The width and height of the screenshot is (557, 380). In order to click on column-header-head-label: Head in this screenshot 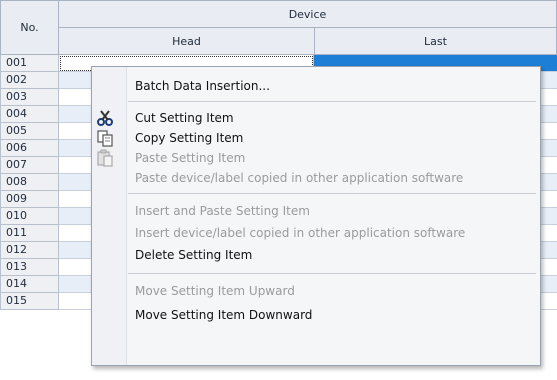, I will do `click(186, 41)`.